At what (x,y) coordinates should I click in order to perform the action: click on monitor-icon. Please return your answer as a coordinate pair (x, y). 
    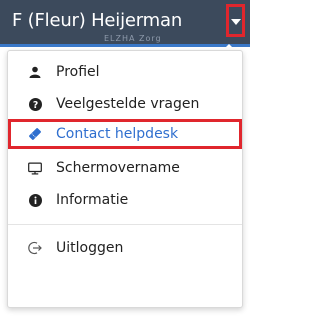
    Looking at the image, I should click on (35, 168).